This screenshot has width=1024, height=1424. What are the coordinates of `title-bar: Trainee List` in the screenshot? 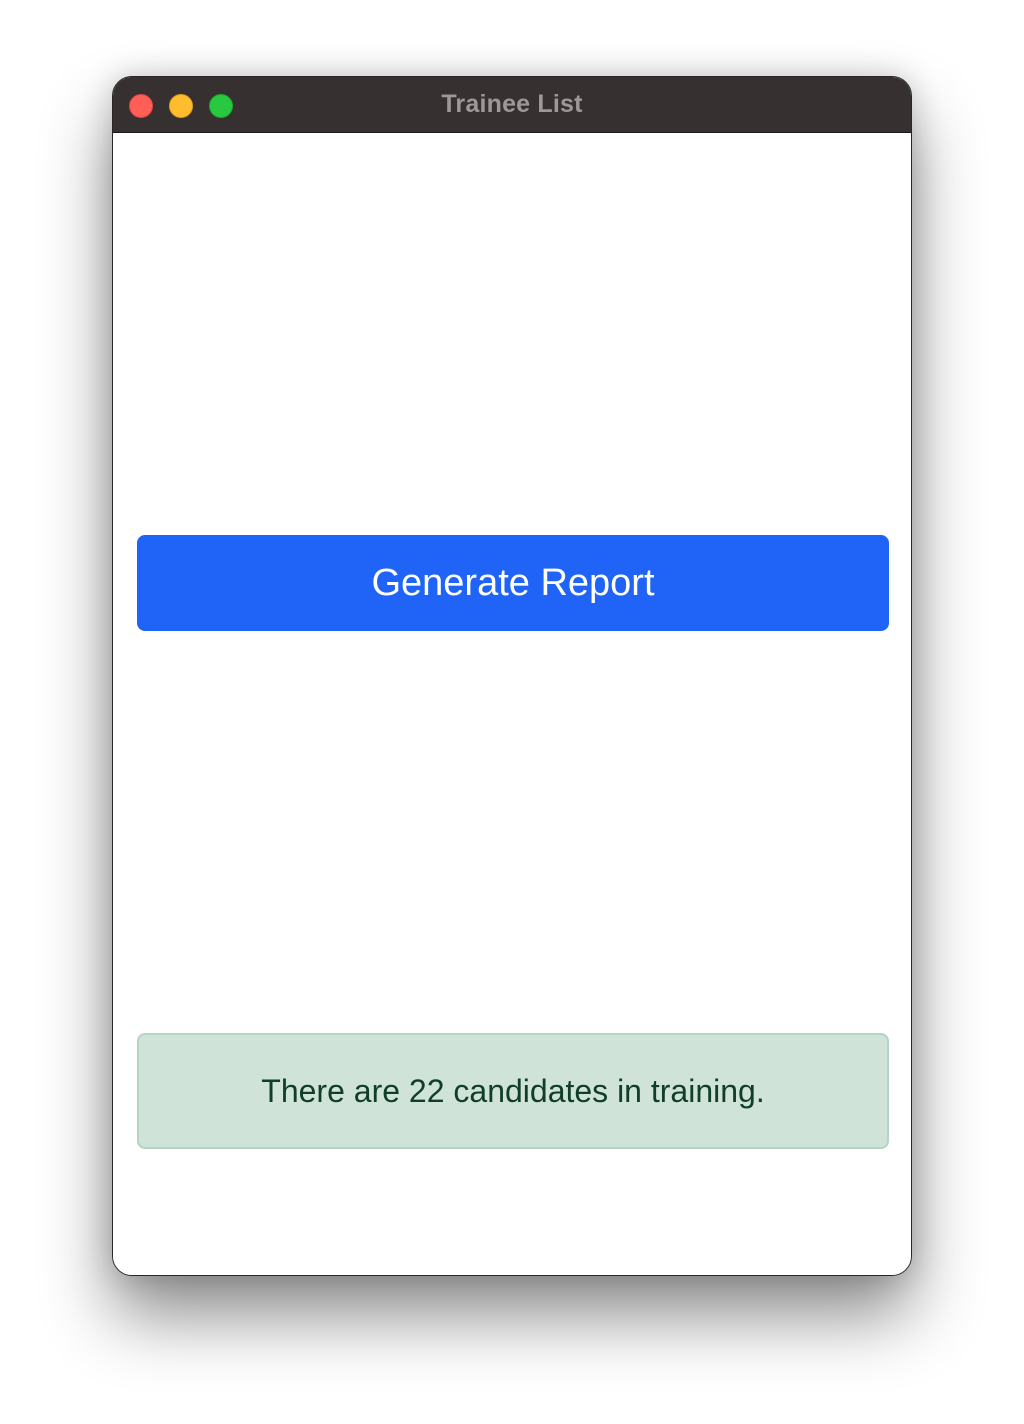 It's located at (512, 105).